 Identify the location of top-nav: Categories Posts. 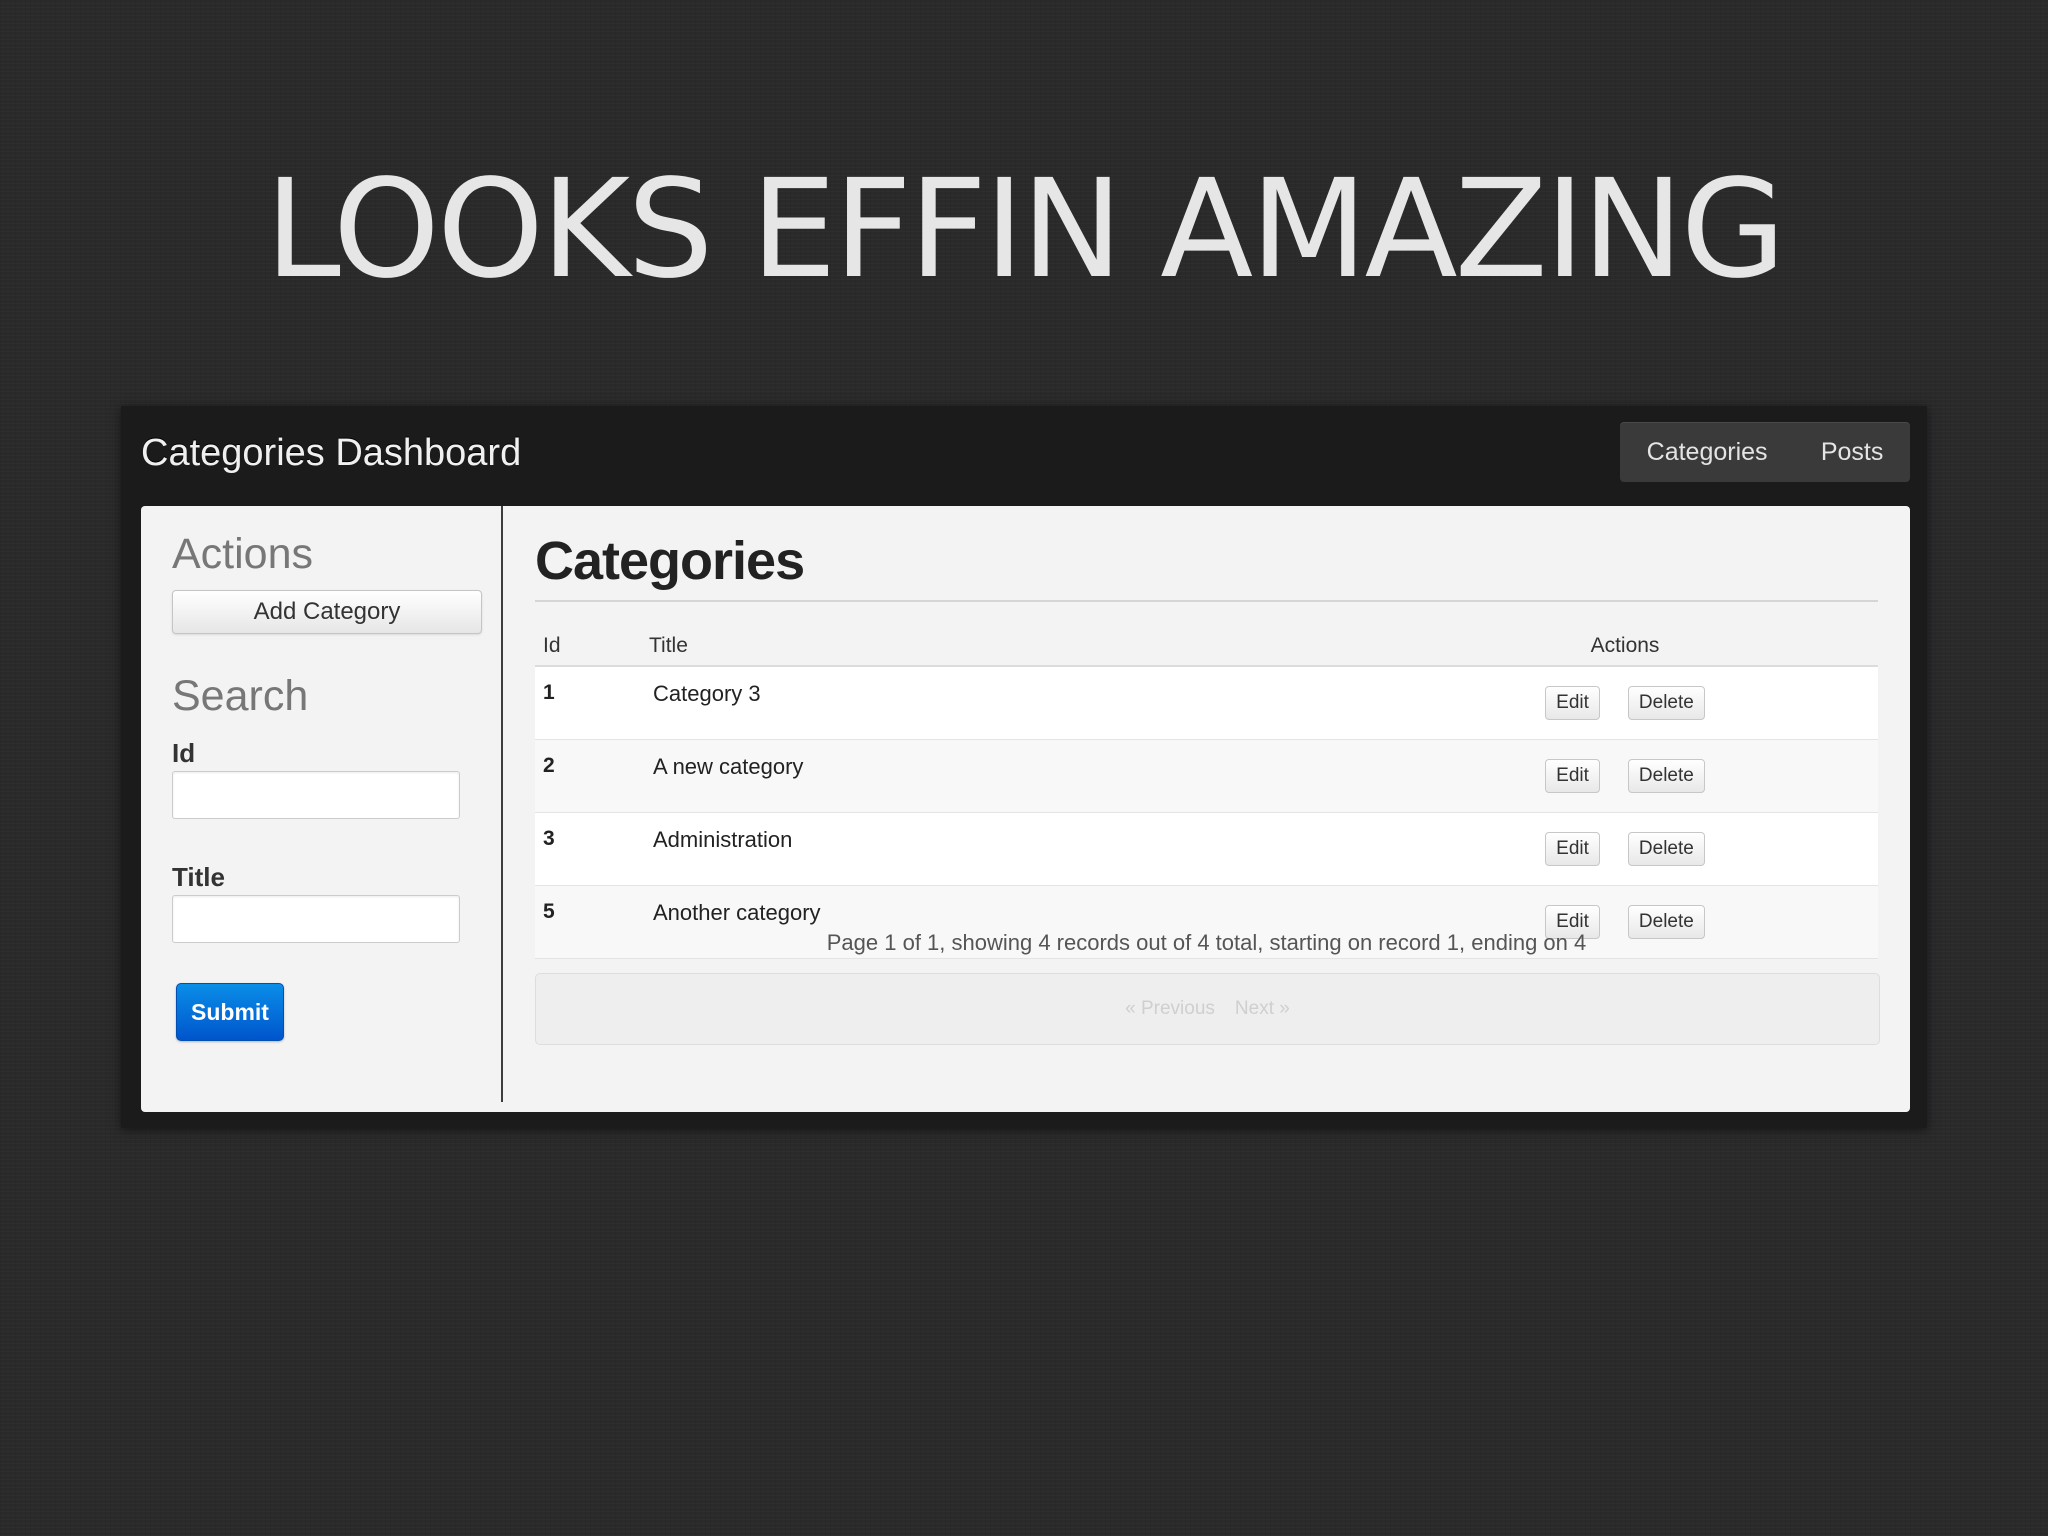
(1765, 452).